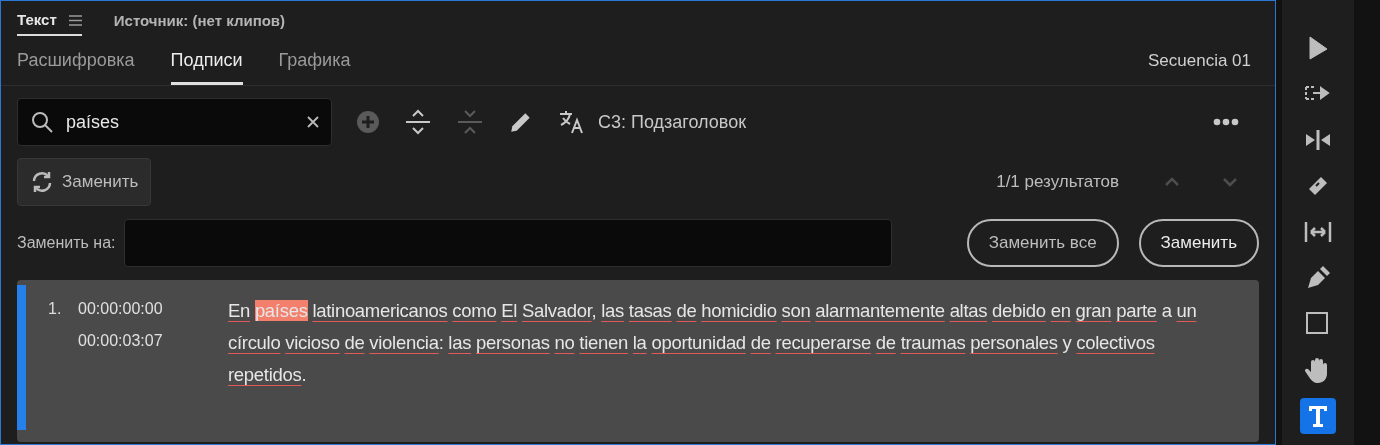 Image resolution: width=1380 pixels, height=445 pixels. Describe the element at coordinates (1318, 416) in the screenshot. I see `text-icon` at that location.